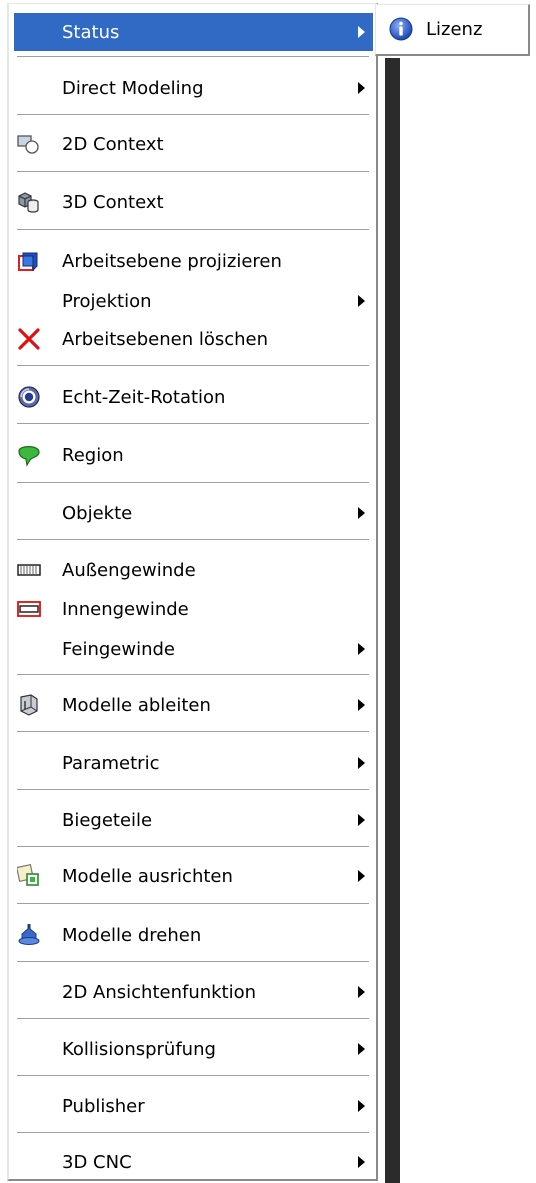 The height and width of the screenshot is (1183, 536). Describe the element at coordinates (29, 876) in the screenshot. I see `align-models-icon` at that location.